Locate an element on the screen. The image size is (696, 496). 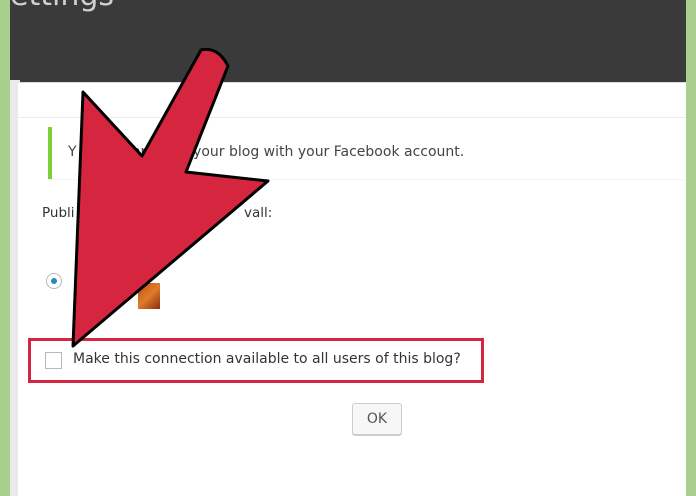
settings-title: ettings is located at coordinates (62, 6).